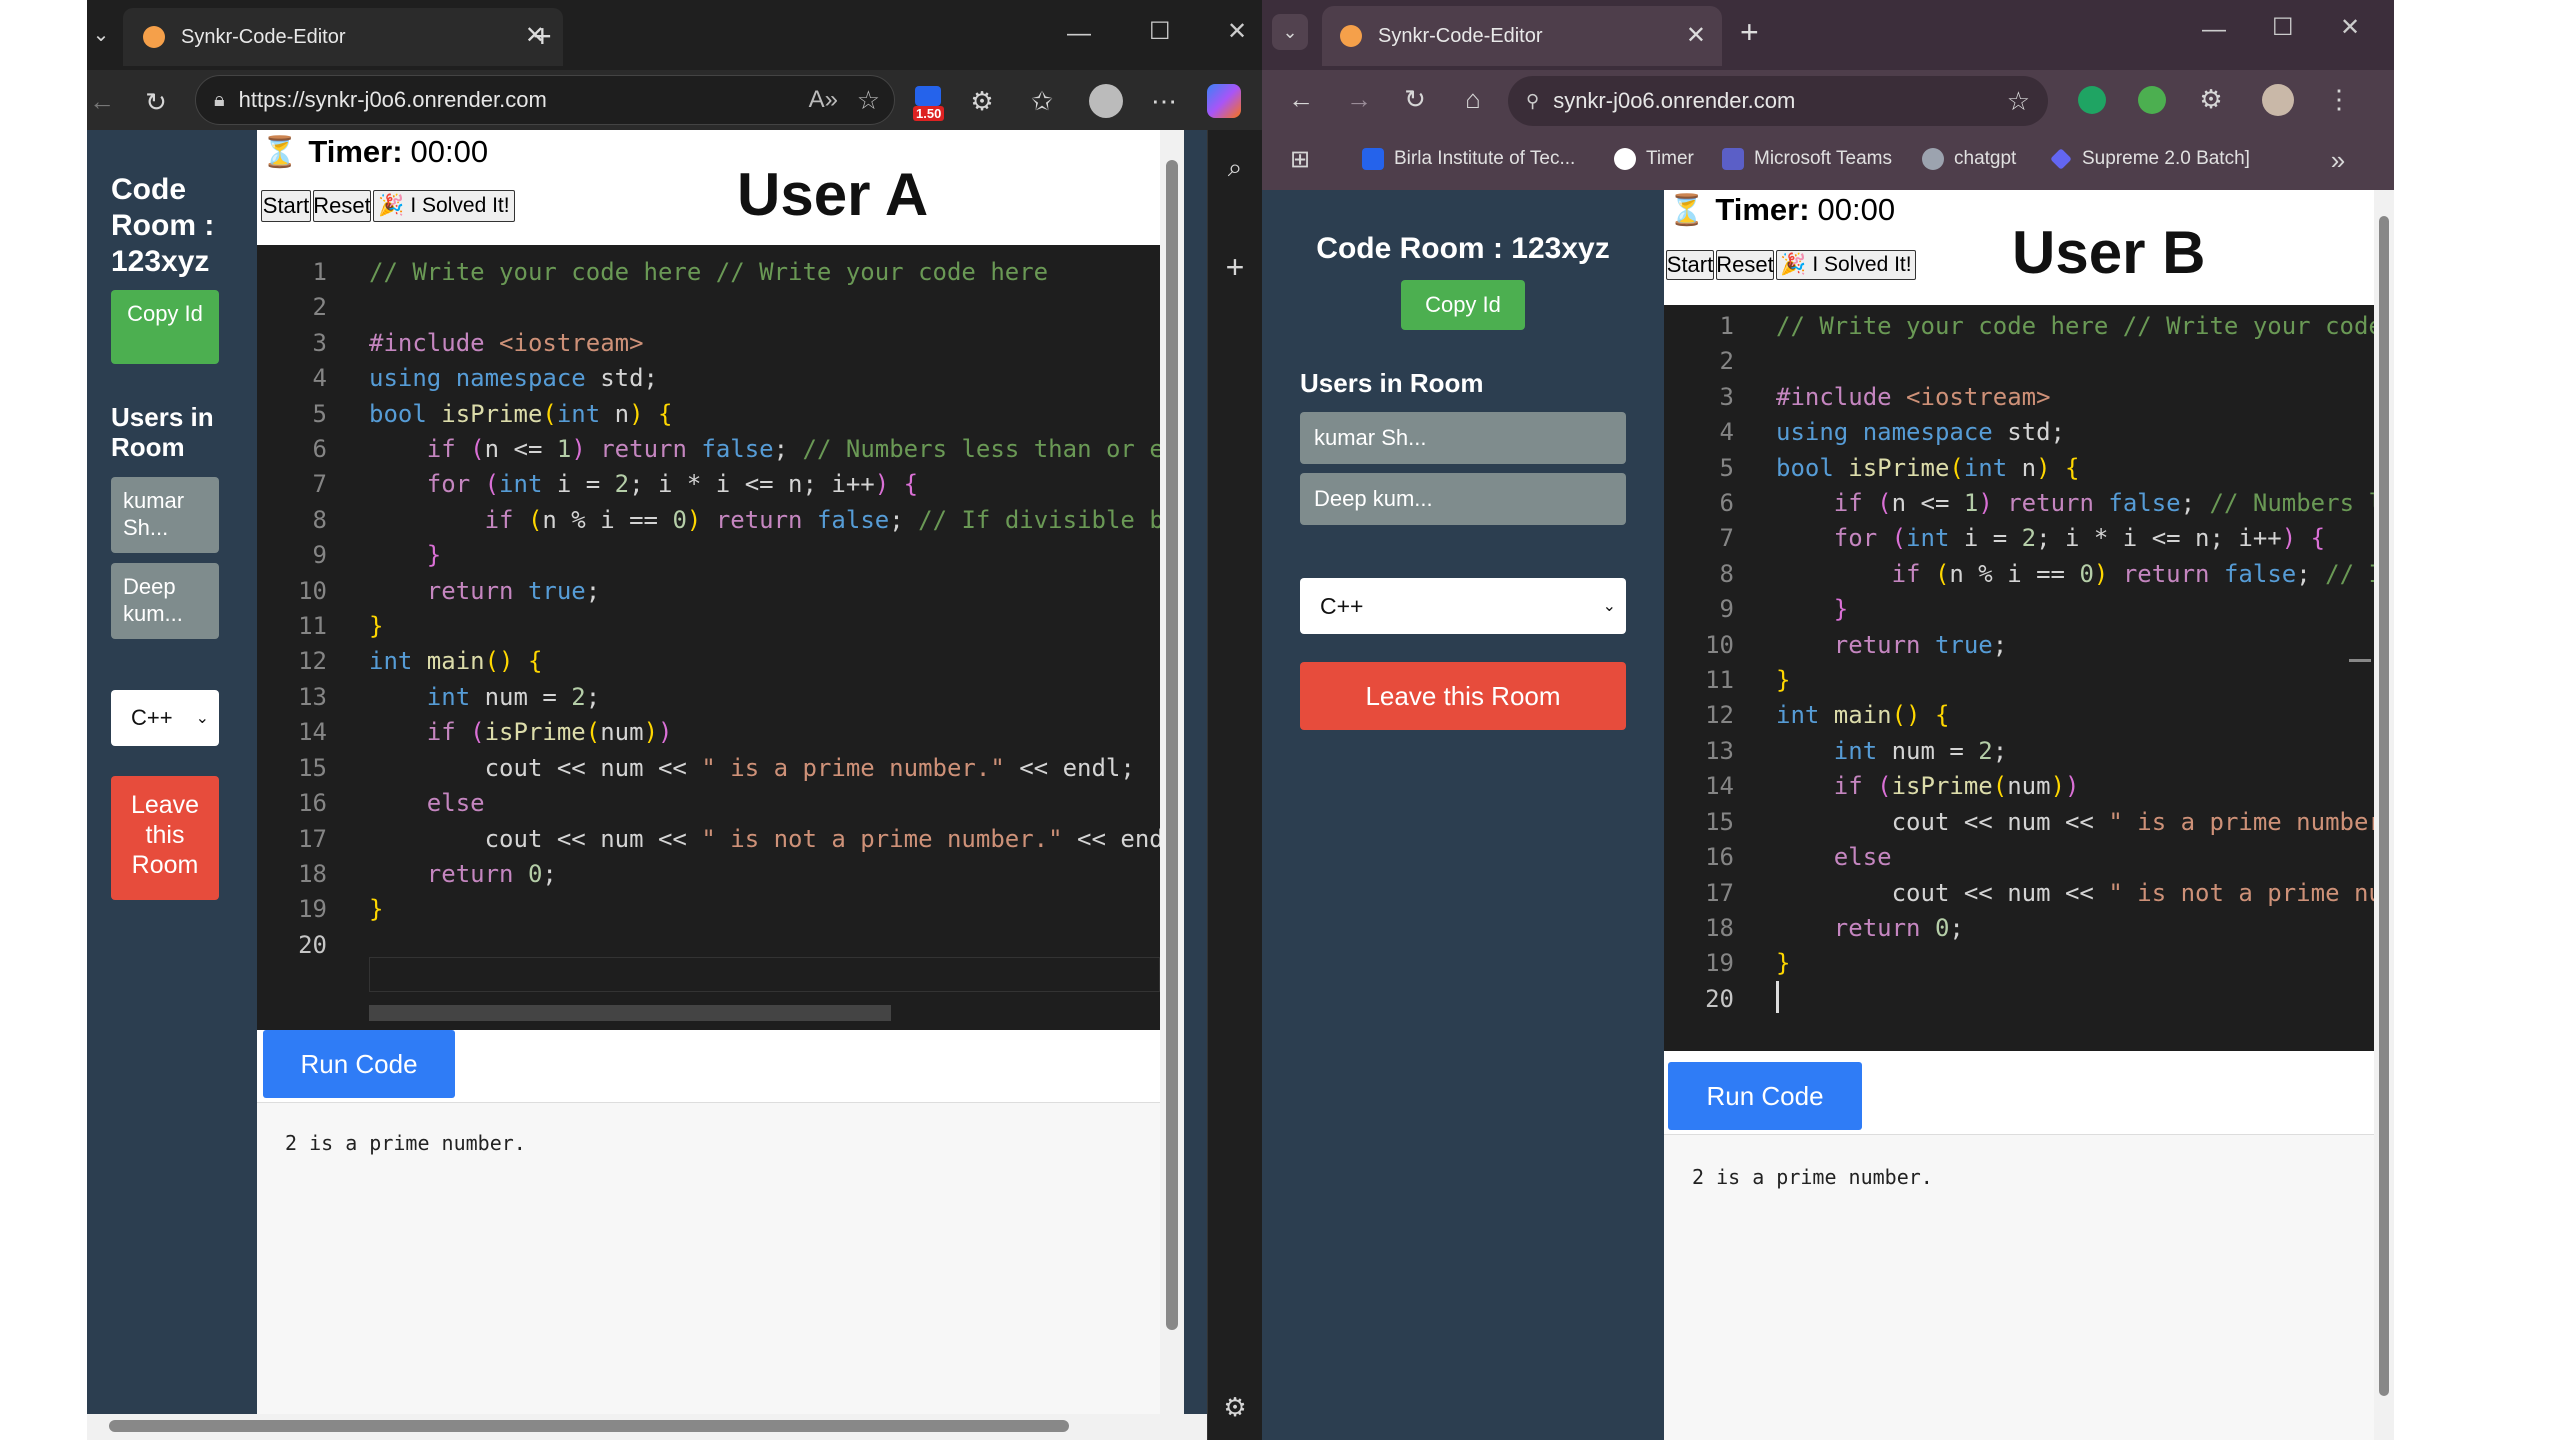 This screenshot has width=2560, height=1440. I want to click on address-bar: ⚲ synkr-j0o6.onrender.com ☆, so click(1778, 101).